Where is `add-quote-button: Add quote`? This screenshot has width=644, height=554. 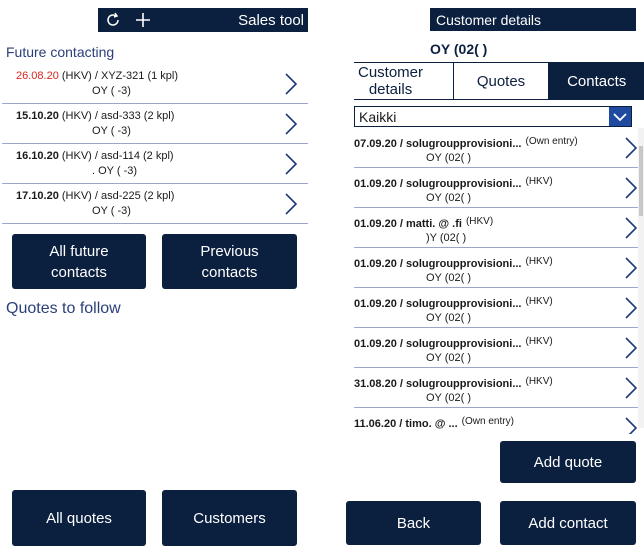 add-quote-button: Add quote is located at coordinates (568, 462).